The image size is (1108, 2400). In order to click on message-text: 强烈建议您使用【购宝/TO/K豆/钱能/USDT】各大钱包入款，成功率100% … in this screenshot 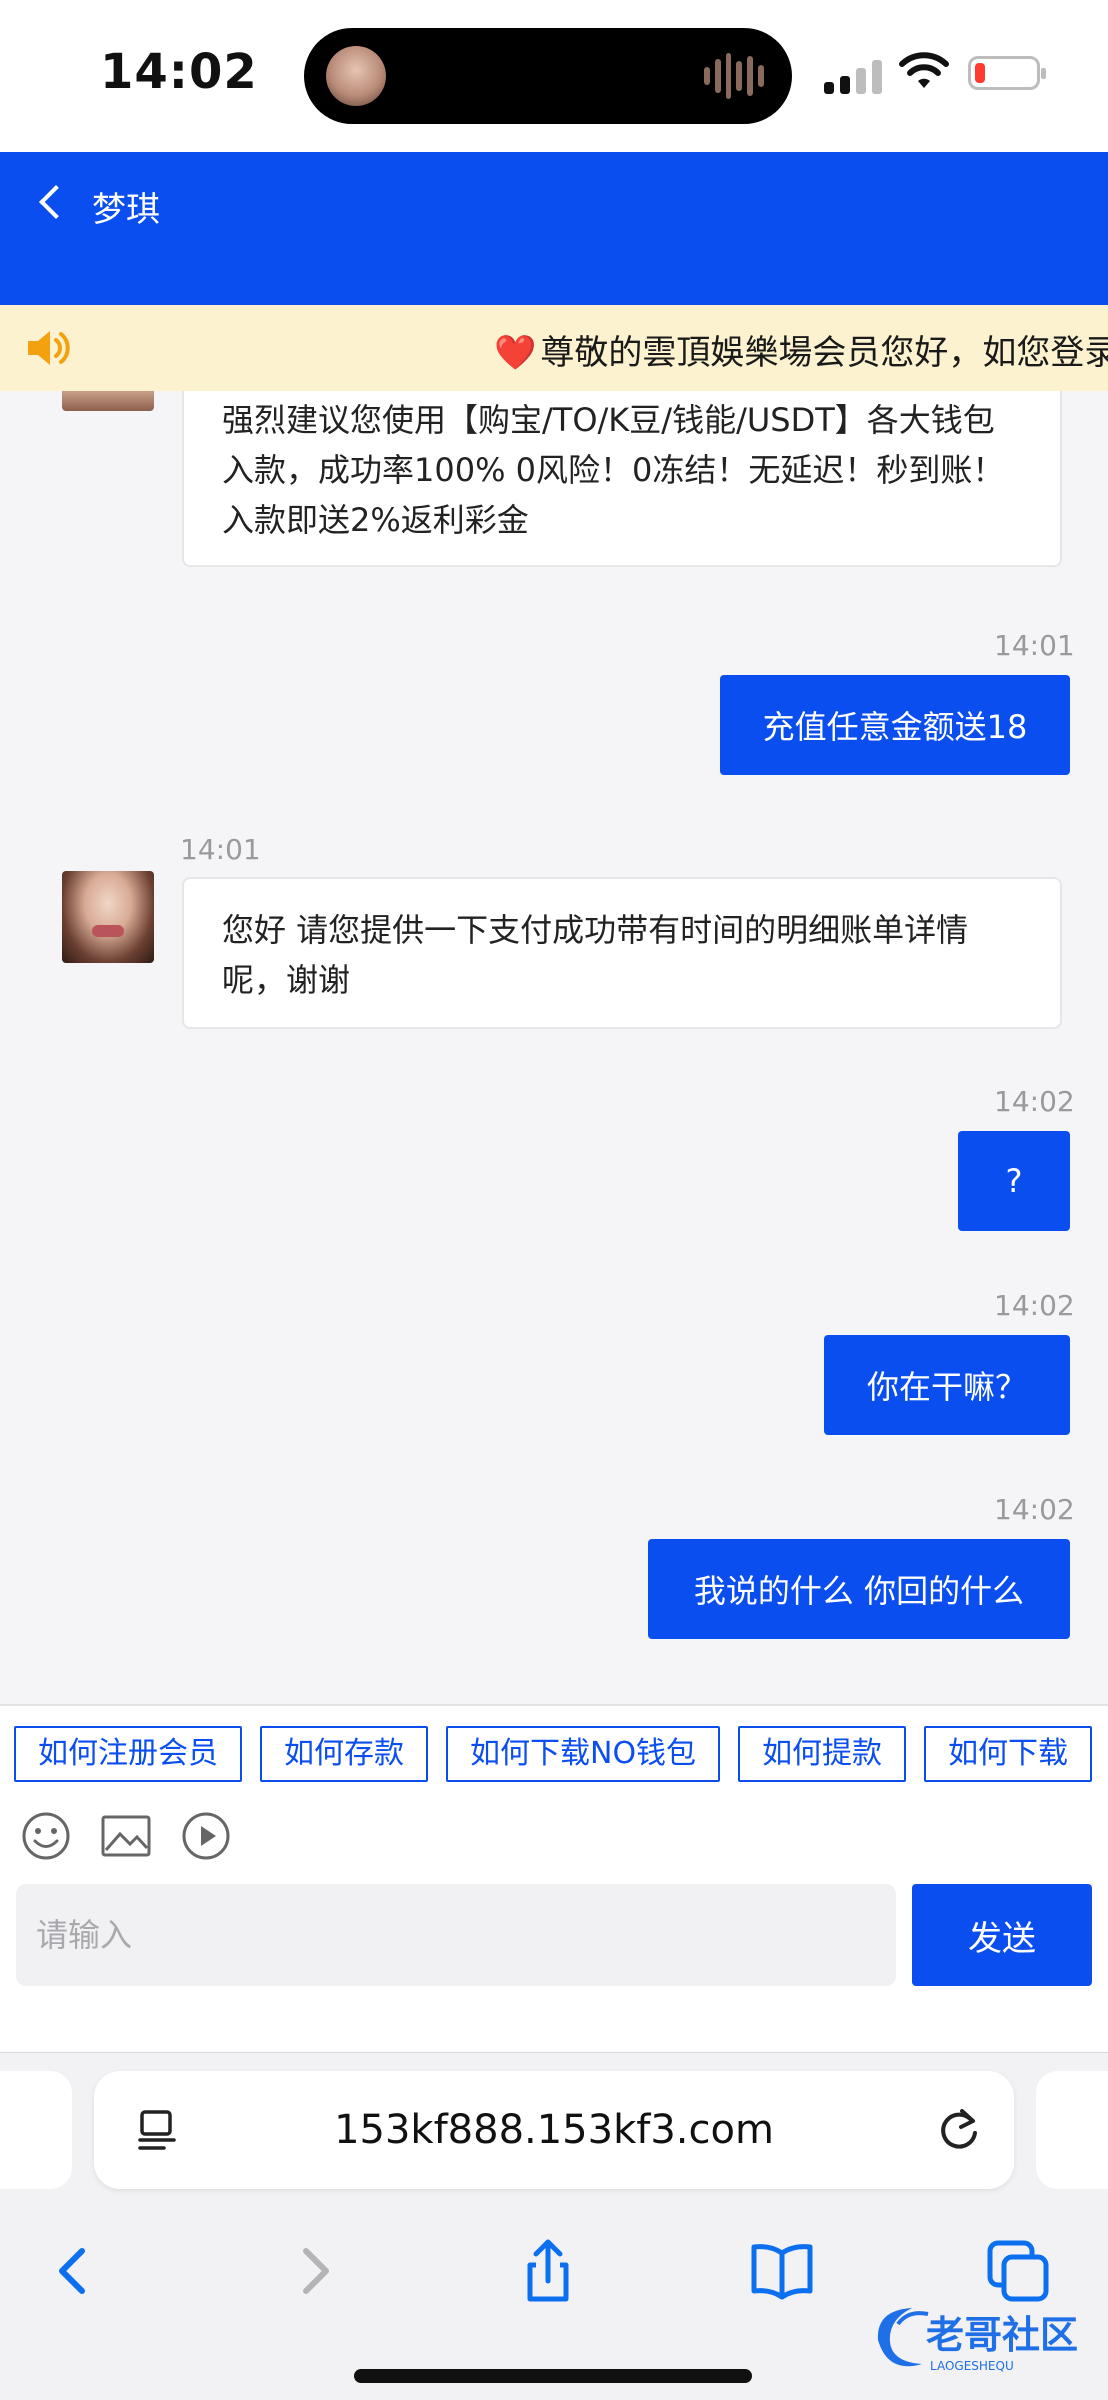, I will do `click(613, 470)`.